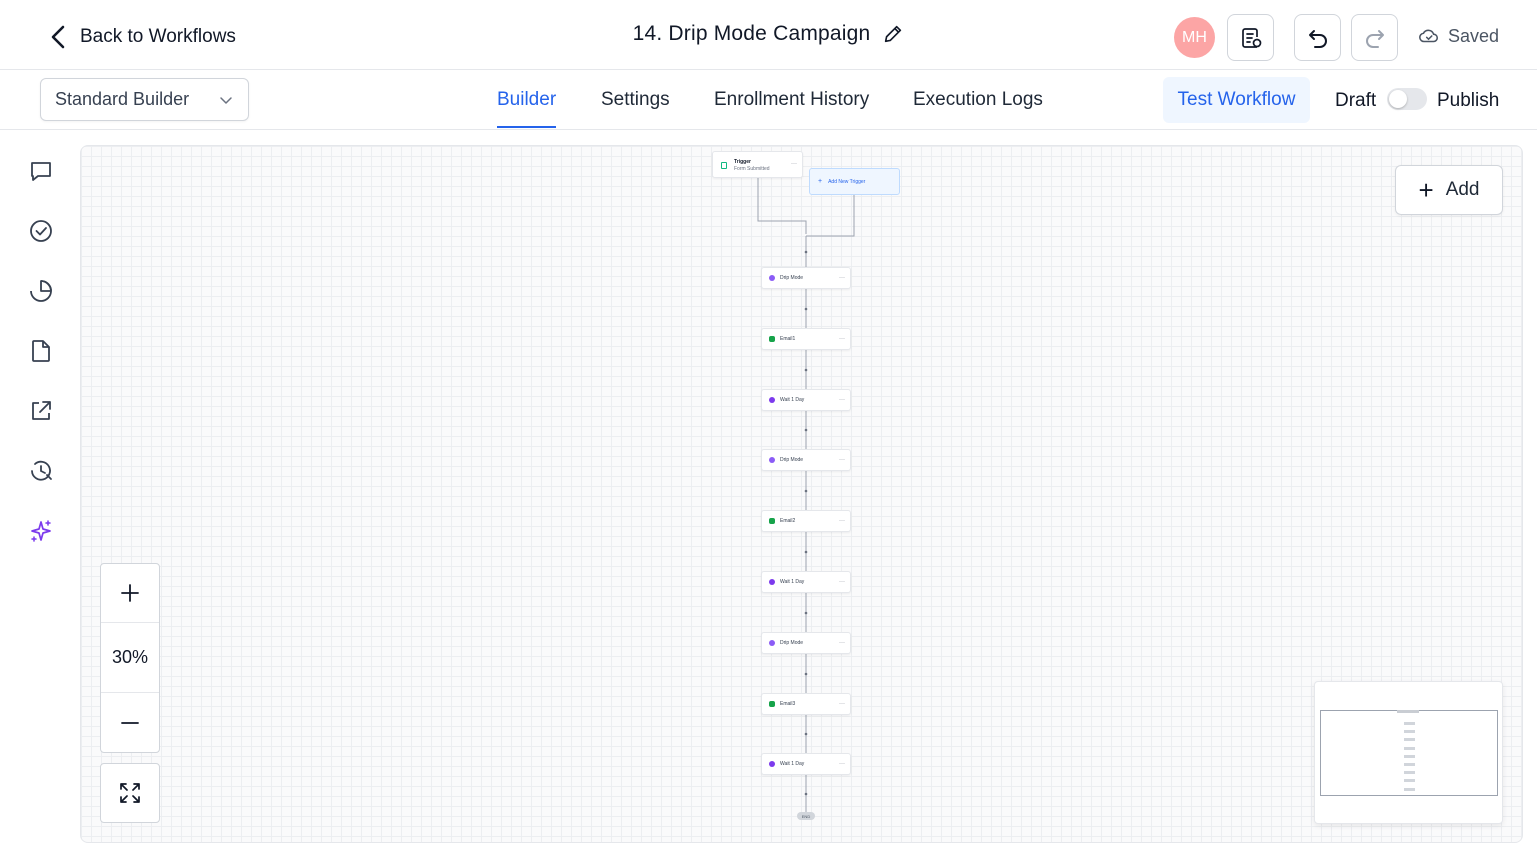 The image size is (1537, 857). I want to click on test-workflow-button: Test Workflow, so click(1236, 100).